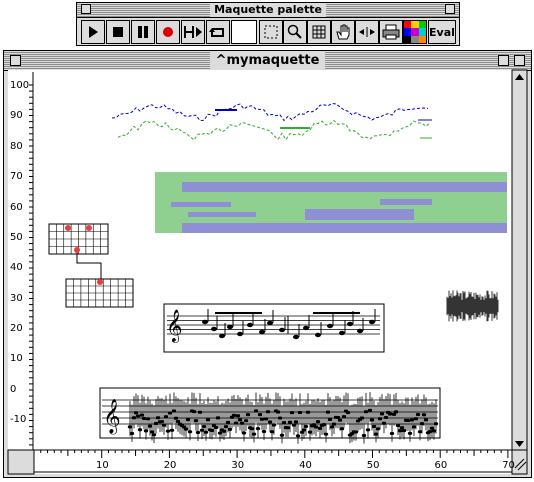 The image size is (534, 482). Describe the element at coordinates (102, 465) in the screenshot. I see `x-tick-label: 10` at that location.